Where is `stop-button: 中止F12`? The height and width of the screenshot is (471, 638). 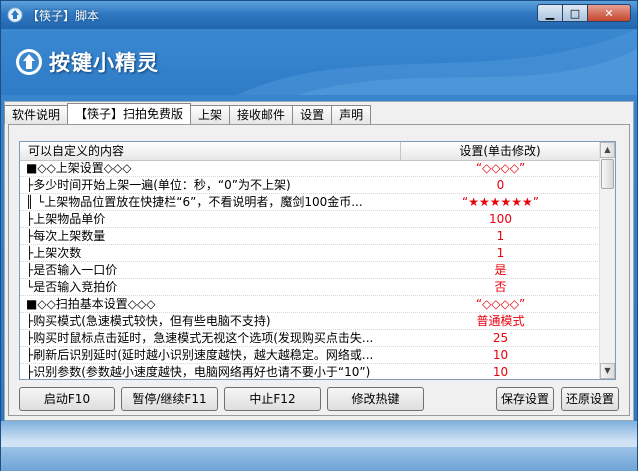 stop-button: 中止F12 is located at coordinates (272, 399).